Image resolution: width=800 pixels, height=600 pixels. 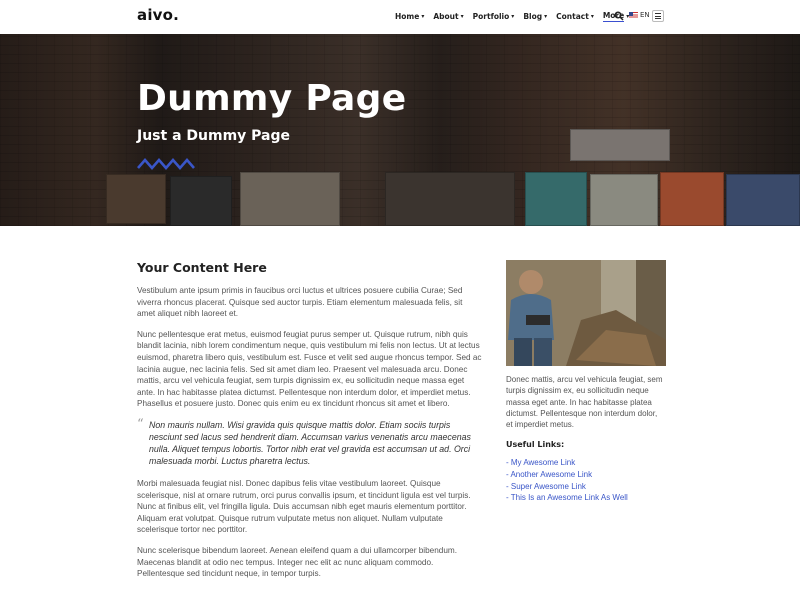 I want to click on nav-item-portfolio: Portfolio ▾, so click(x=494, y=16).